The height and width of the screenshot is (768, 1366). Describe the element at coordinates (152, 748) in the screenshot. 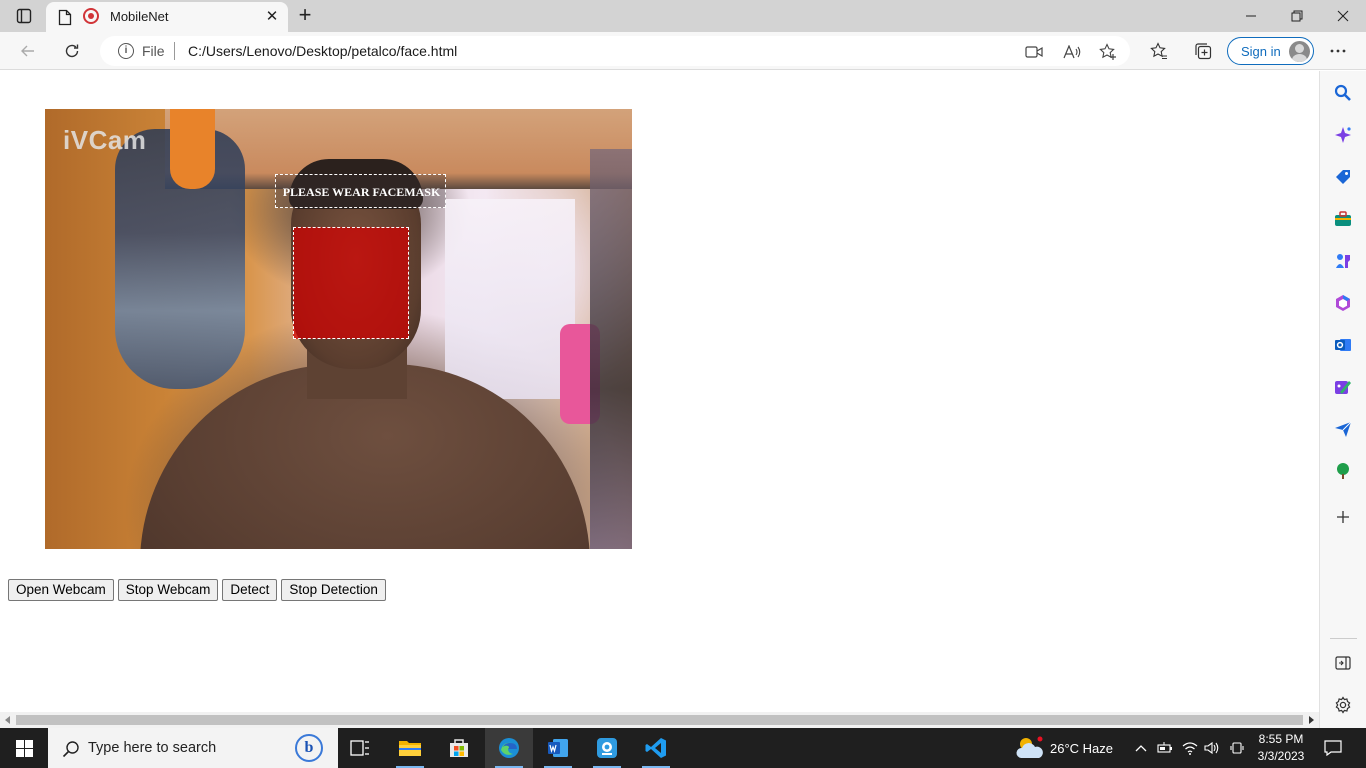

I see `search-placeholder: Type here to search` at that location.